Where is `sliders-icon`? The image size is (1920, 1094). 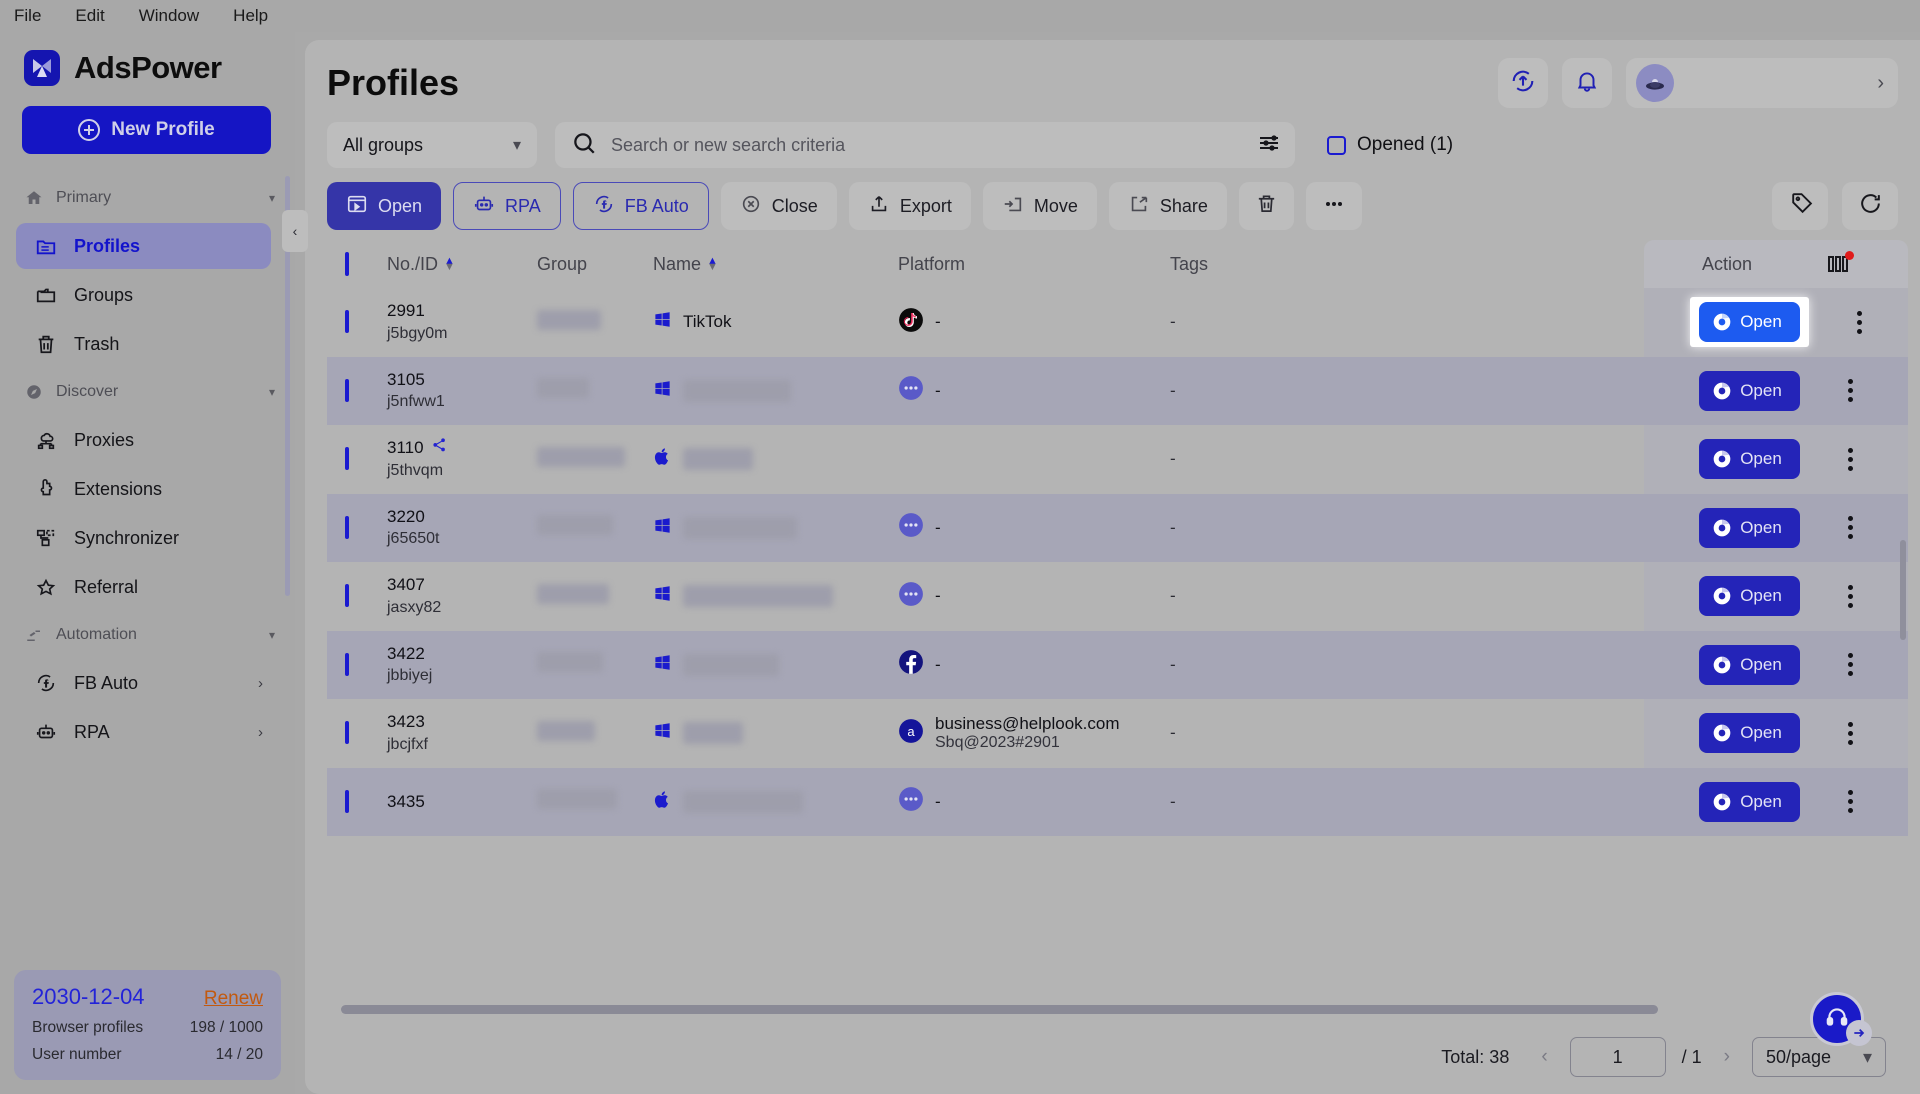 sliders-icon is located at coordinates (1269, 145).